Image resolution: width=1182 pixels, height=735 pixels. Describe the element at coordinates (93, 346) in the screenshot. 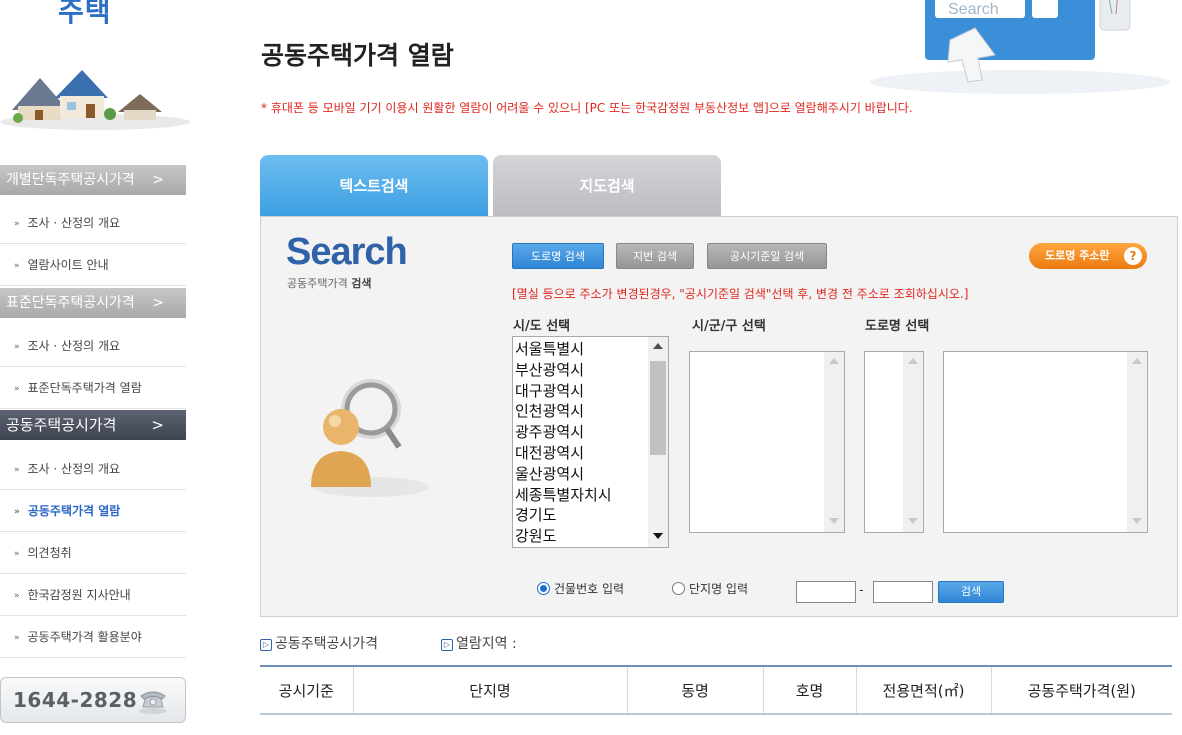

I see `sidebar-item-survey-overview-2: » 조사 · 산정의 개요` at that location.